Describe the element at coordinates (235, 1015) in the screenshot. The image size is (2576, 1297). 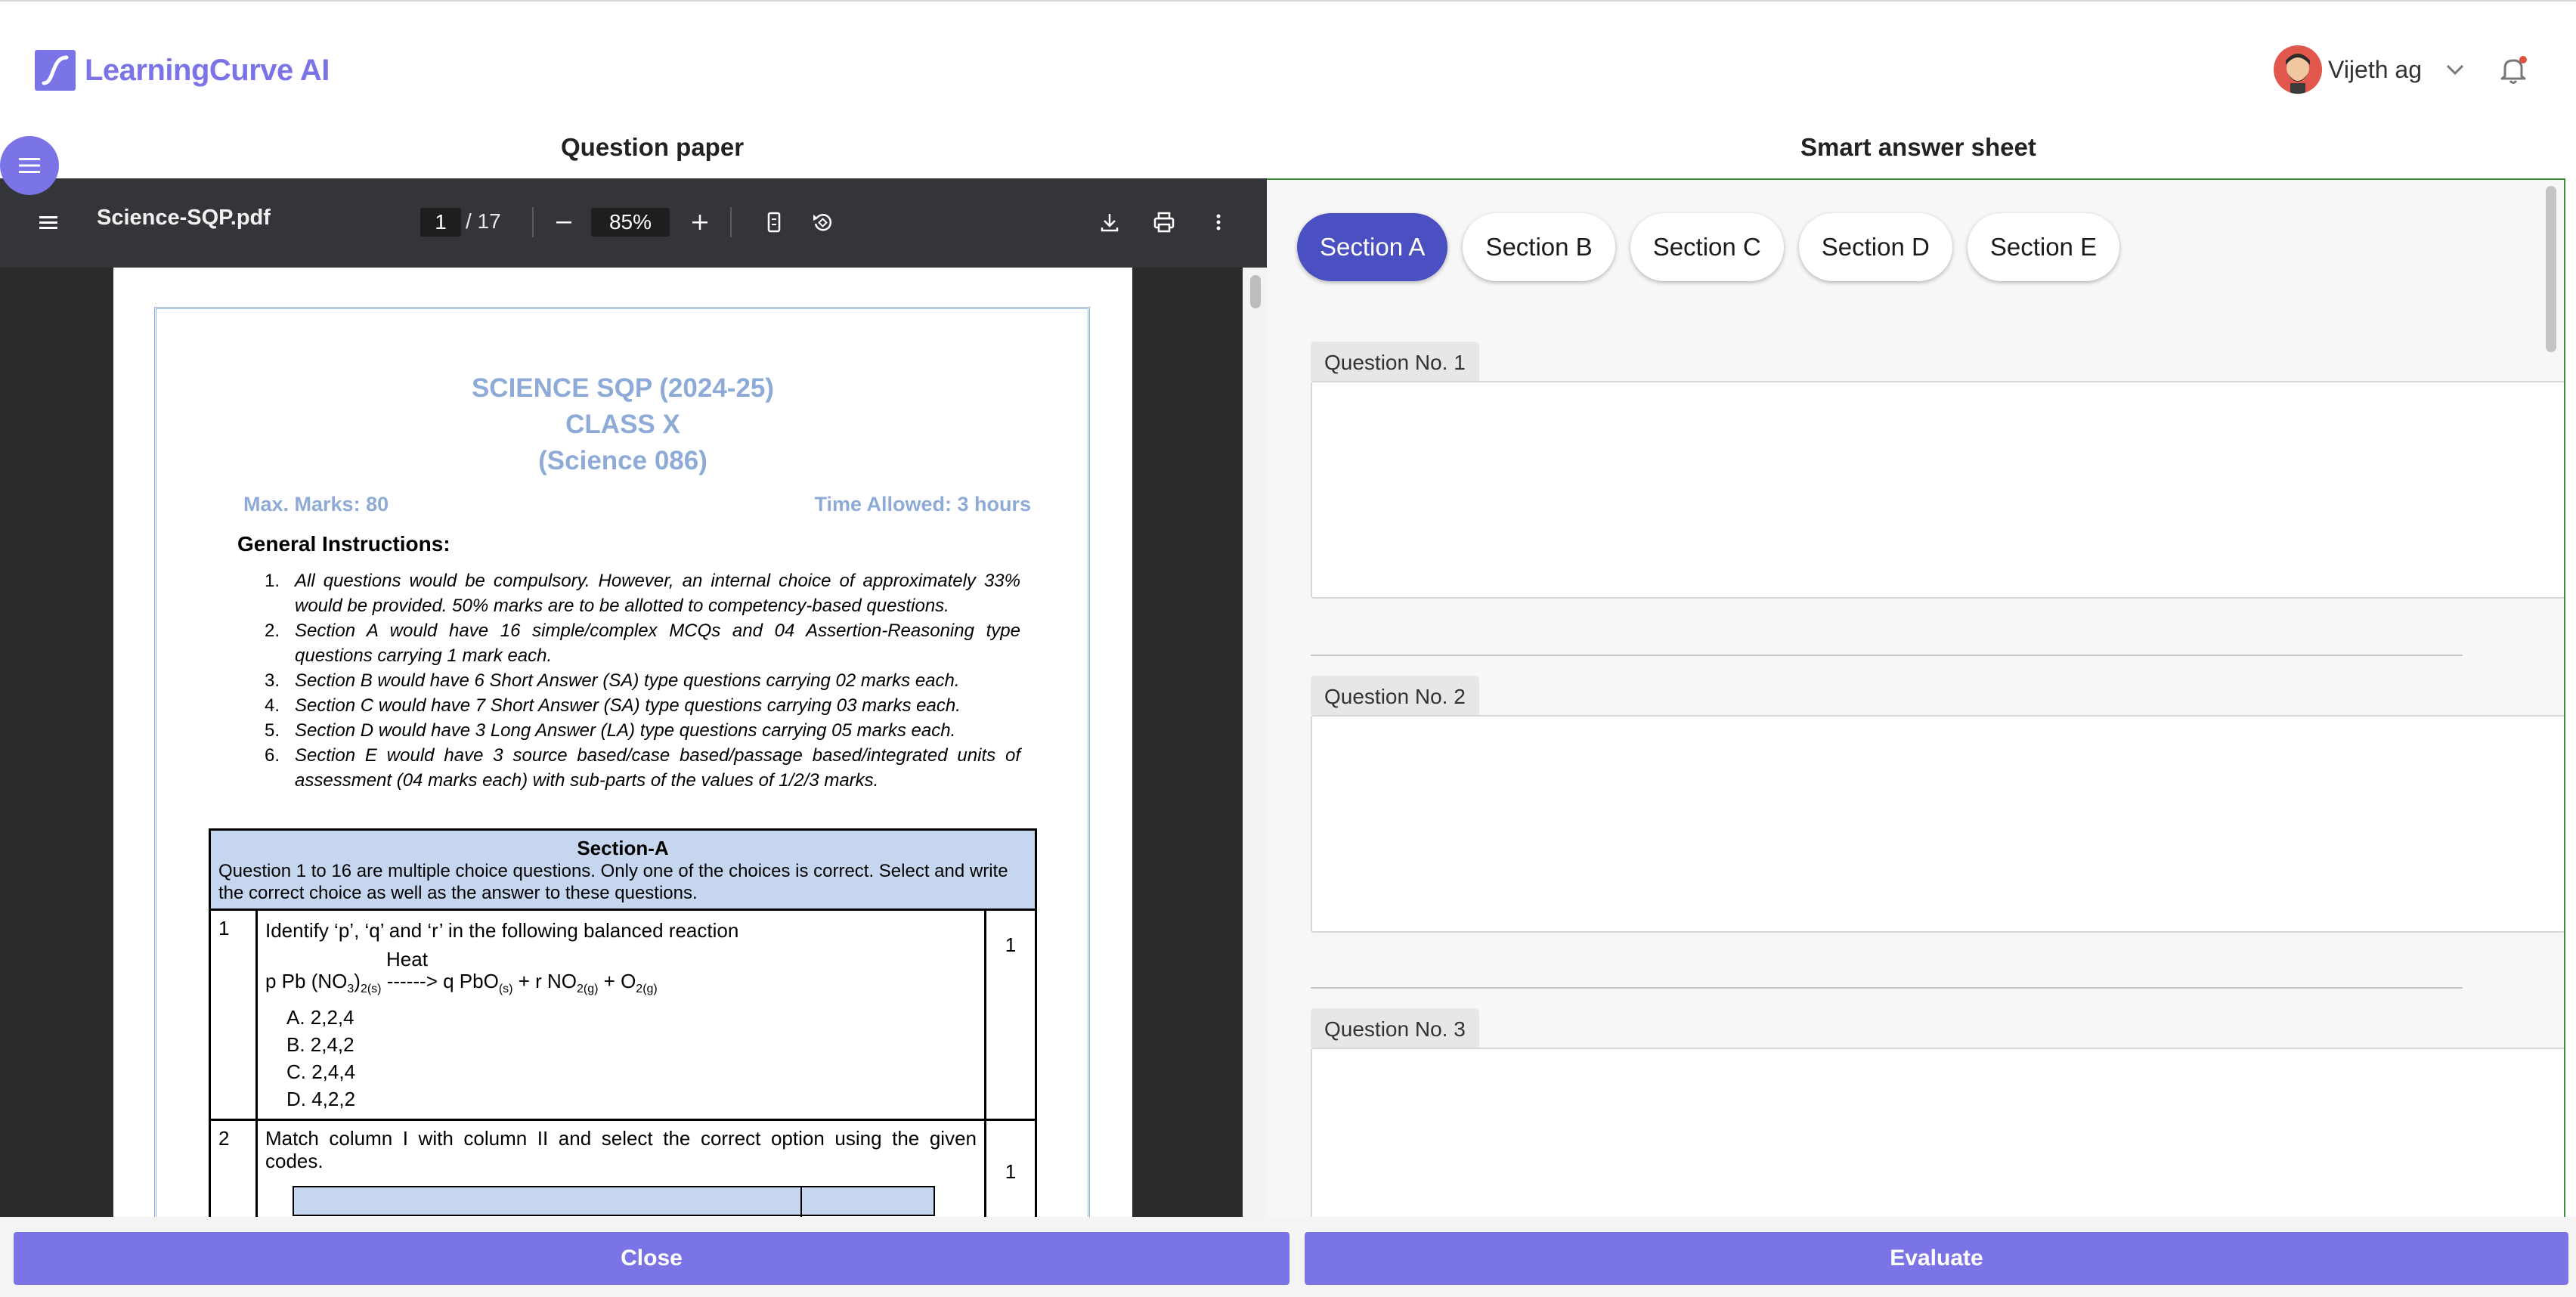
I see `question-number: 1` at that location.